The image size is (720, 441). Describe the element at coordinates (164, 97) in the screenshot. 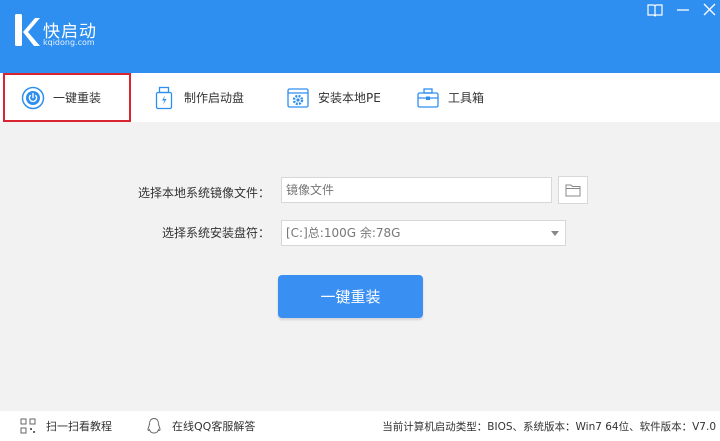

I see `usb-drive-icon` at that location.